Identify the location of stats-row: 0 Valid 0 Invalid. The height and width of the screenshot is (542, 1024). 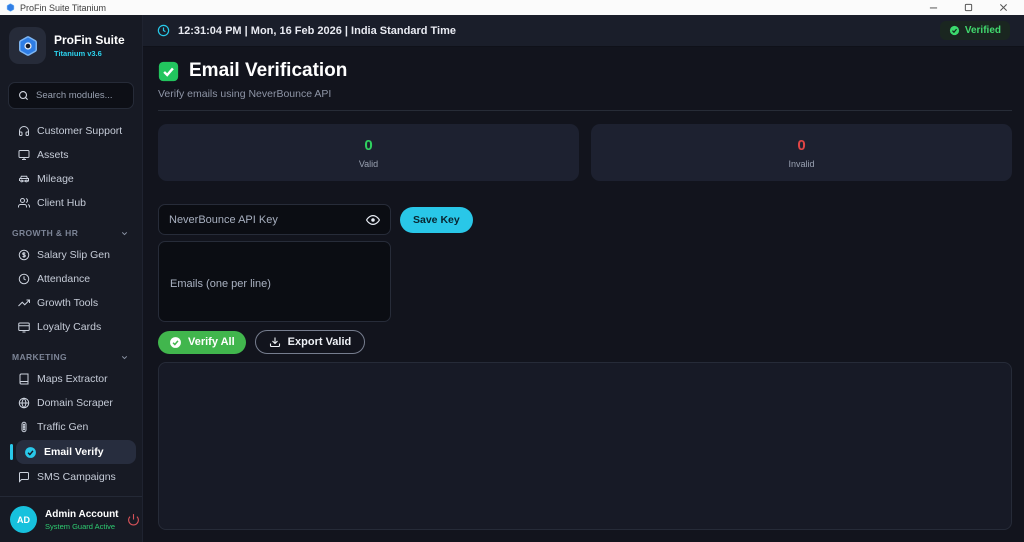
(585, 152).